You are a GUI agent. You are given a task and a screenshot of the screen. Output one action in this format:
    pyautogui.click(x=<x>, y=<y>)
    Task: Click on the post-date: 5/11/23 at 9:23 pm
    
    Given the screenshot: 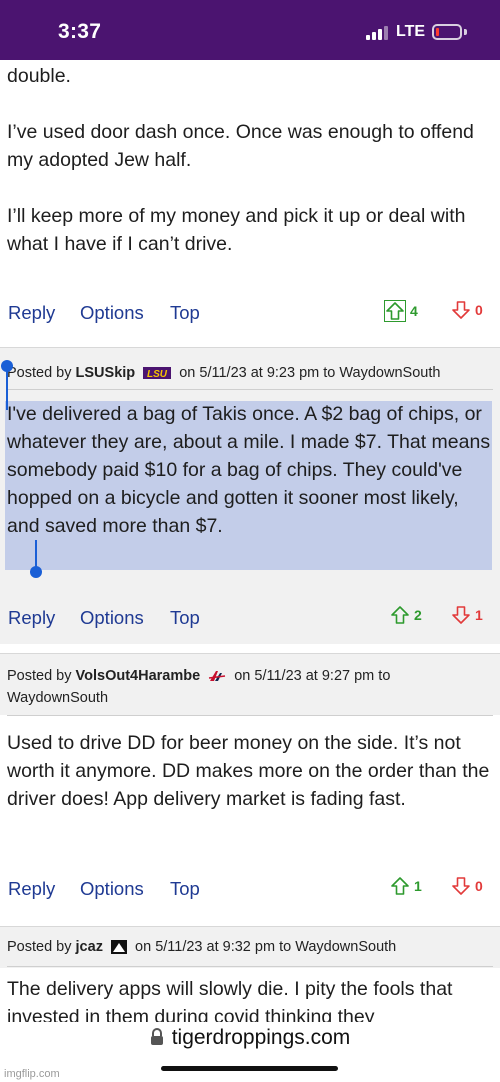 What is the action you would take?
    pyautogui.click(x=259, y=373)
    